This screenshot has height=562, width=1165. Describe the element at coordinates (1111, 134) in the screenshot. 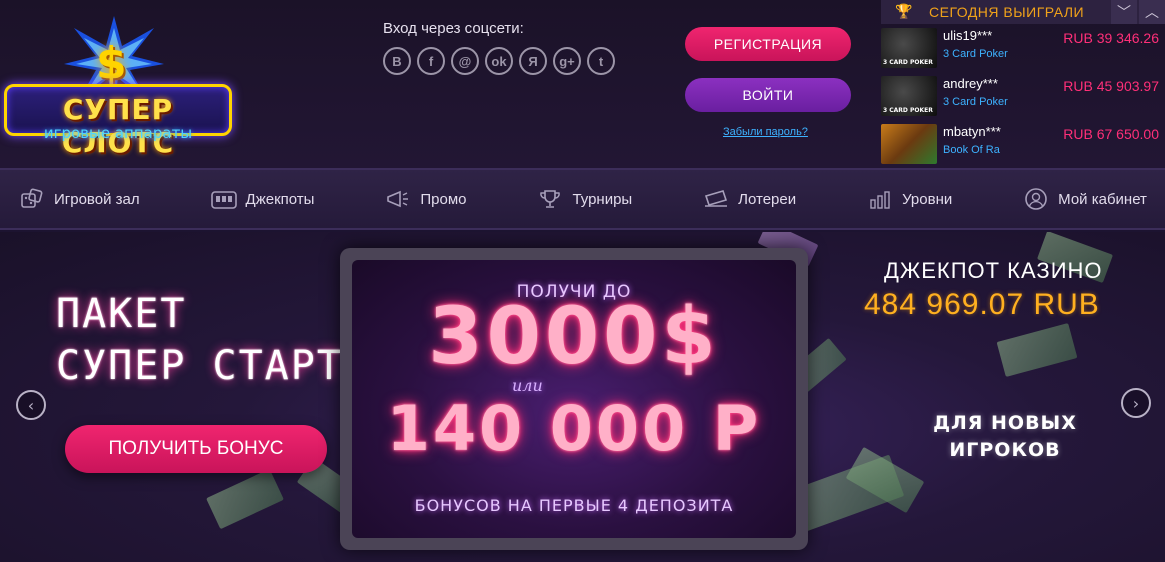

I see `winner-amount: RUB 67 650.00` at that location.